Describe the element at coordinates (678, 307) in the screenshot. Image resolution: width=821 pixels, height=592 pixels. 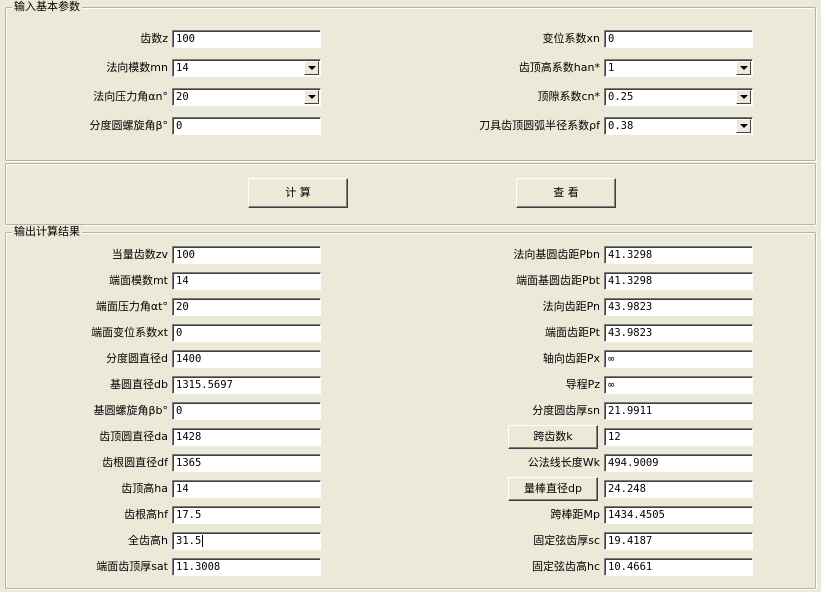
I see `normal-pitch-value: 43.9823` at that location.